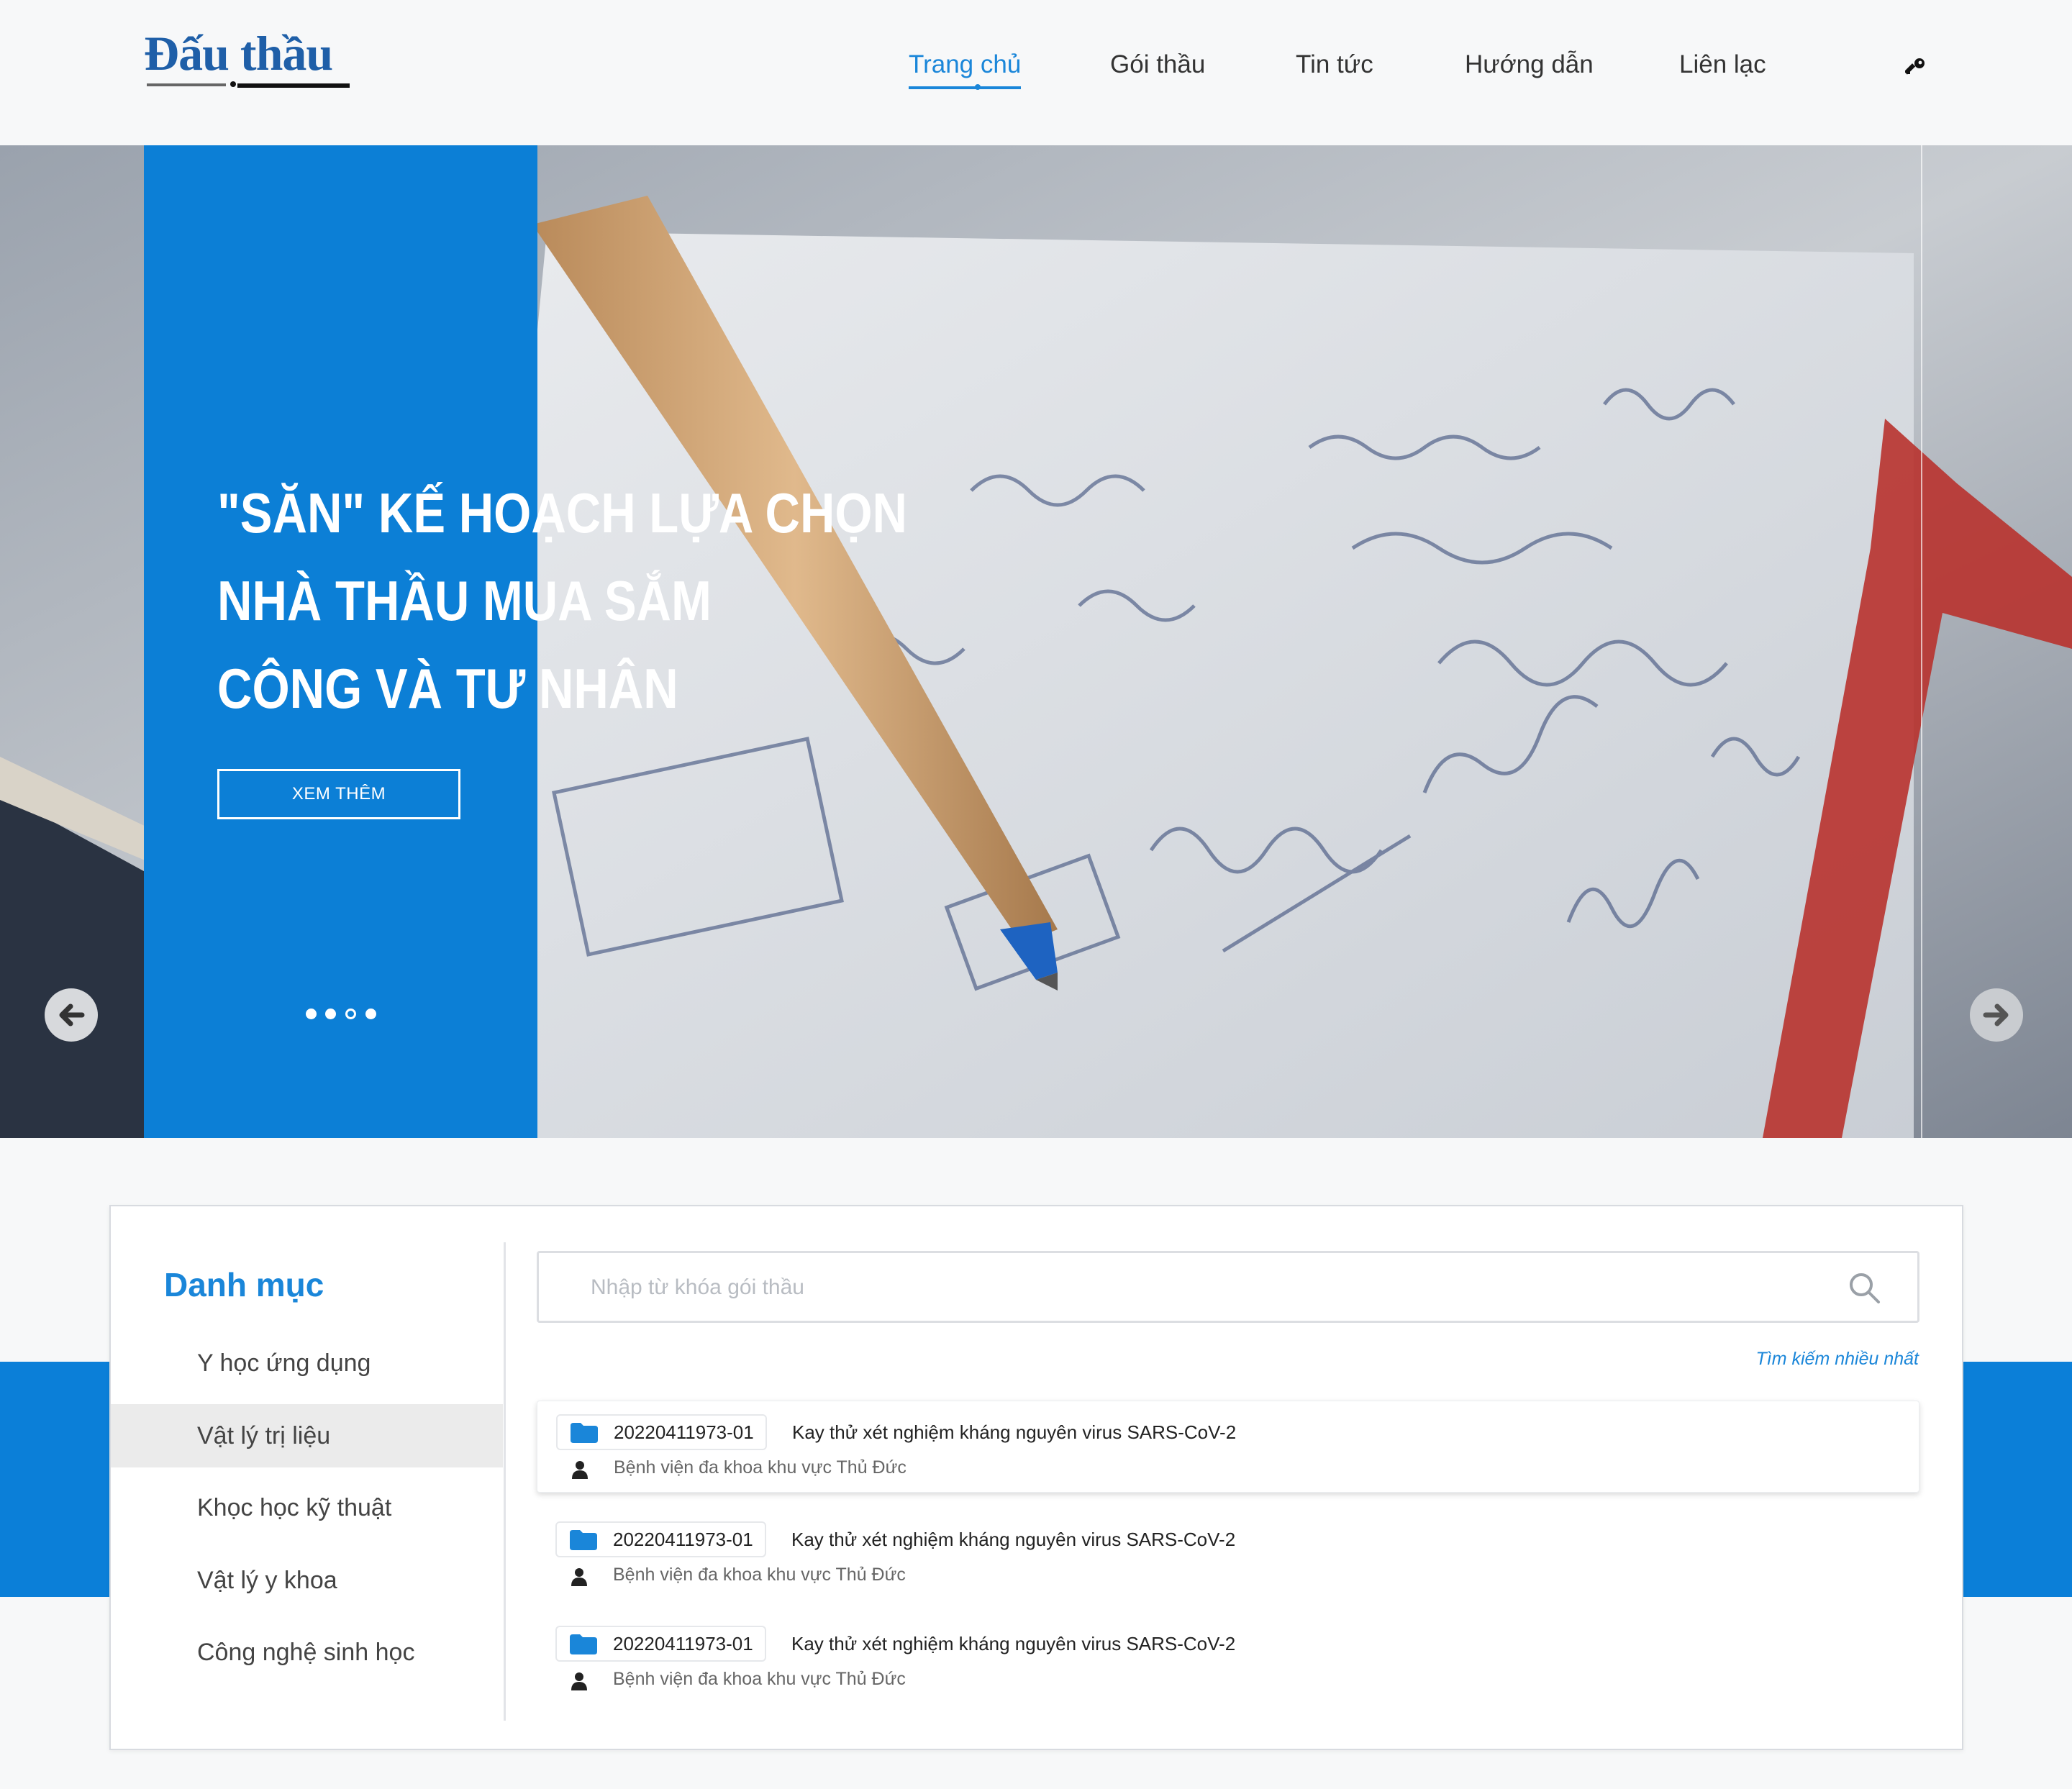  I want to click on see-more-button: XEM THÊM, so click(338, 794).